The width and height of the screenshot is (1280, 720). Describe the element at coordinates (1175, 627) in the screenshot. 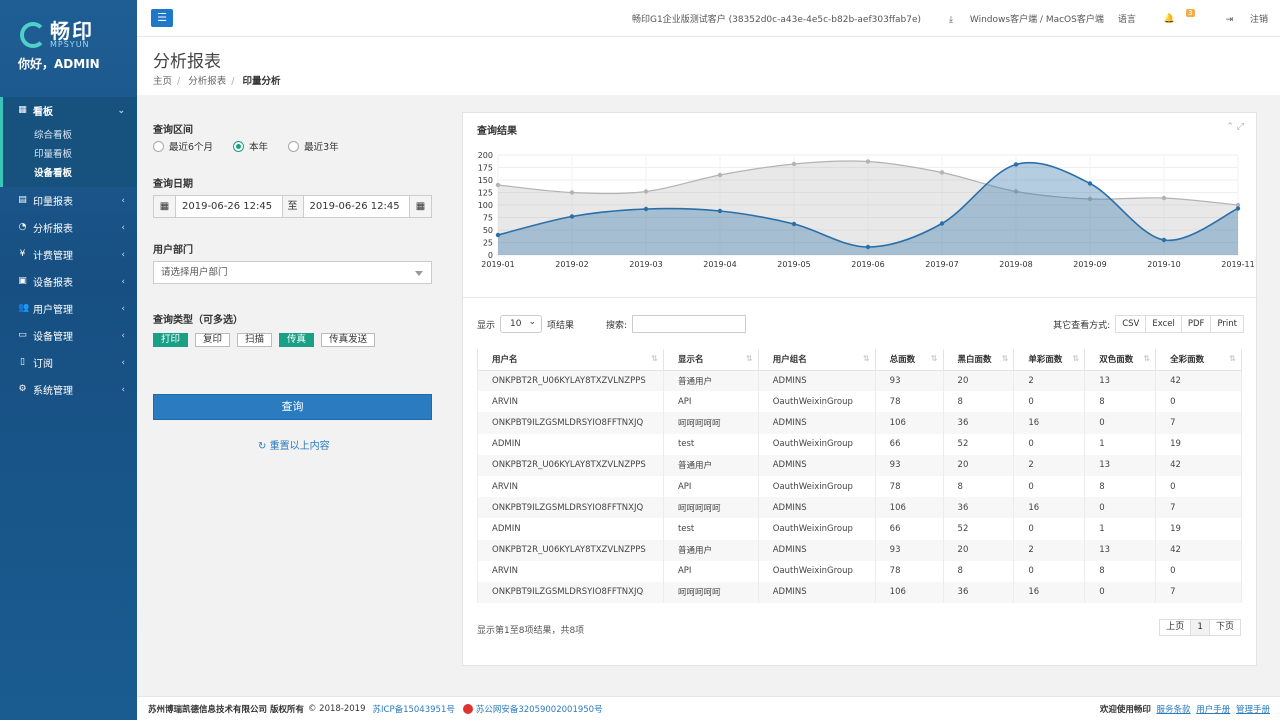

I see `pager-button: 上页` at that location.